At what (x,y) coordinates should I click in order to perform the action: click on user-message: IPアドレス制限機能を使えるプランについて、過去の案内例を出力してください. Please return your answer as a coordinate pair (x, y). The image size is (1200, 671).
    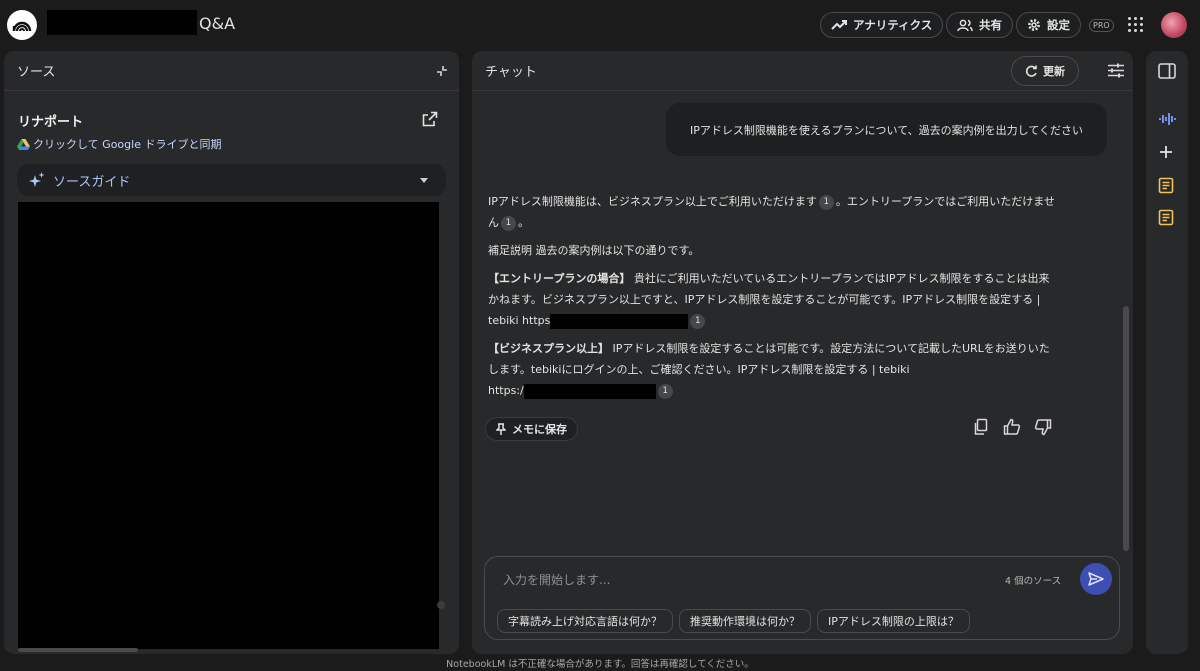
    Looking at the image, I should click on (886, 129).